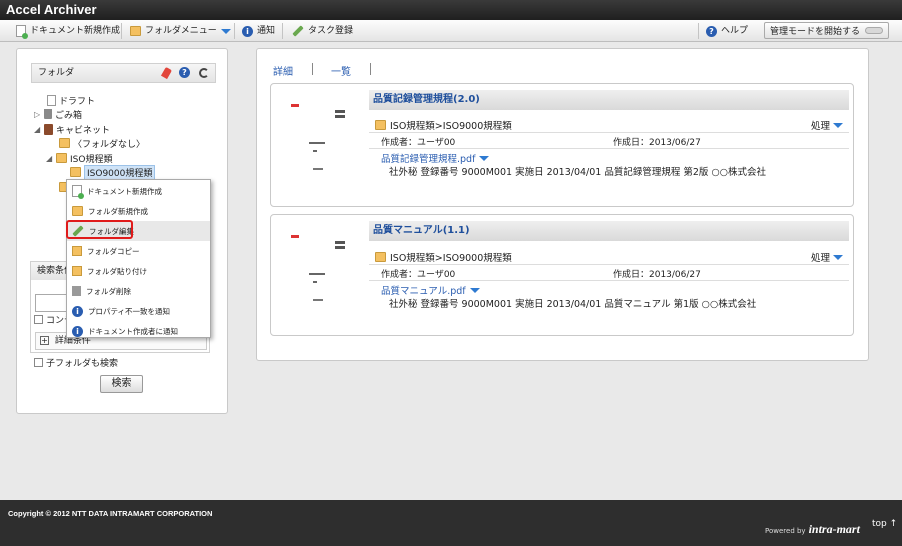 Image resolution: width=902 pixels, height=546 pixels. I want to click on tree-item-iso: ◢ ISO規程類, so click(79, 158).